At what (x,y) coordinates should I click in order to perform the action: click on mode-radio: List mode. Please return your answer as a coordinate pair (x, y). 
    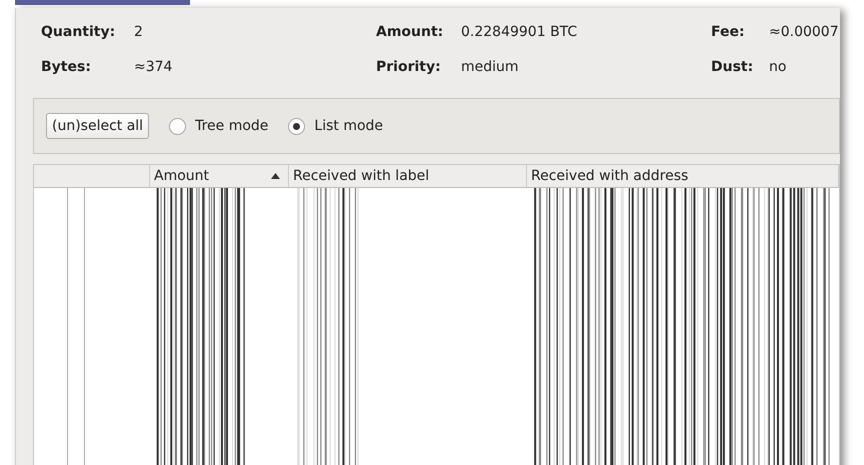
    Looking at the image, I should click on (336, 126).